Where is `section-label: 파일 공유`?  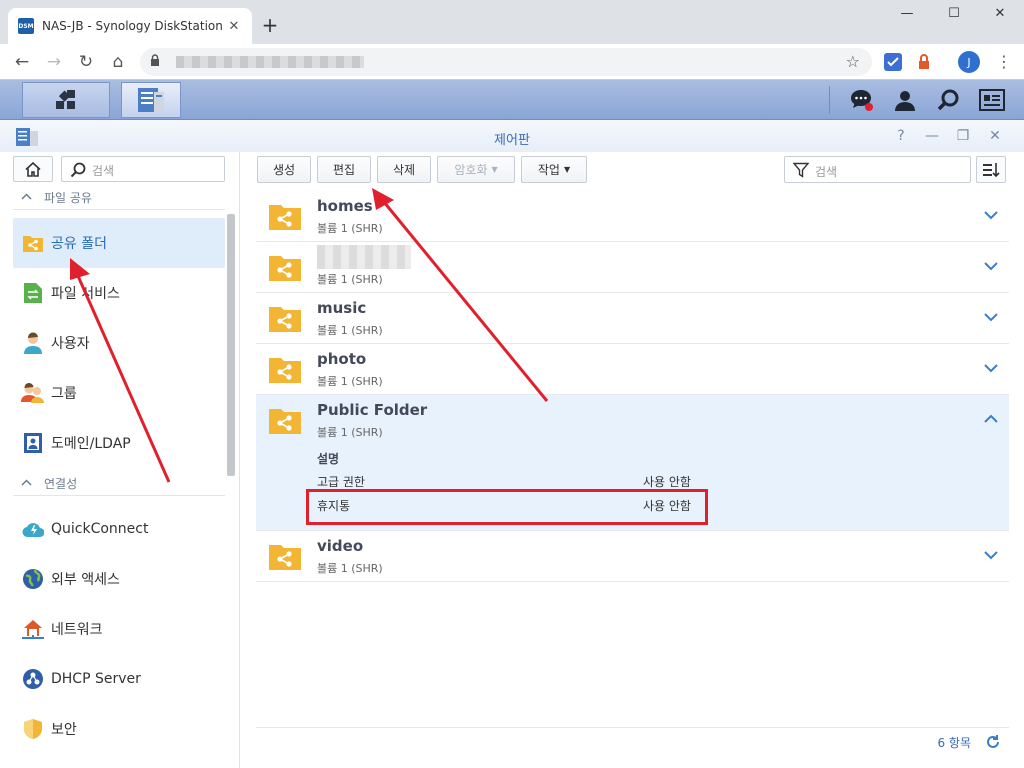
section-label: 파일 공유 is located at coordinates (68, 198).